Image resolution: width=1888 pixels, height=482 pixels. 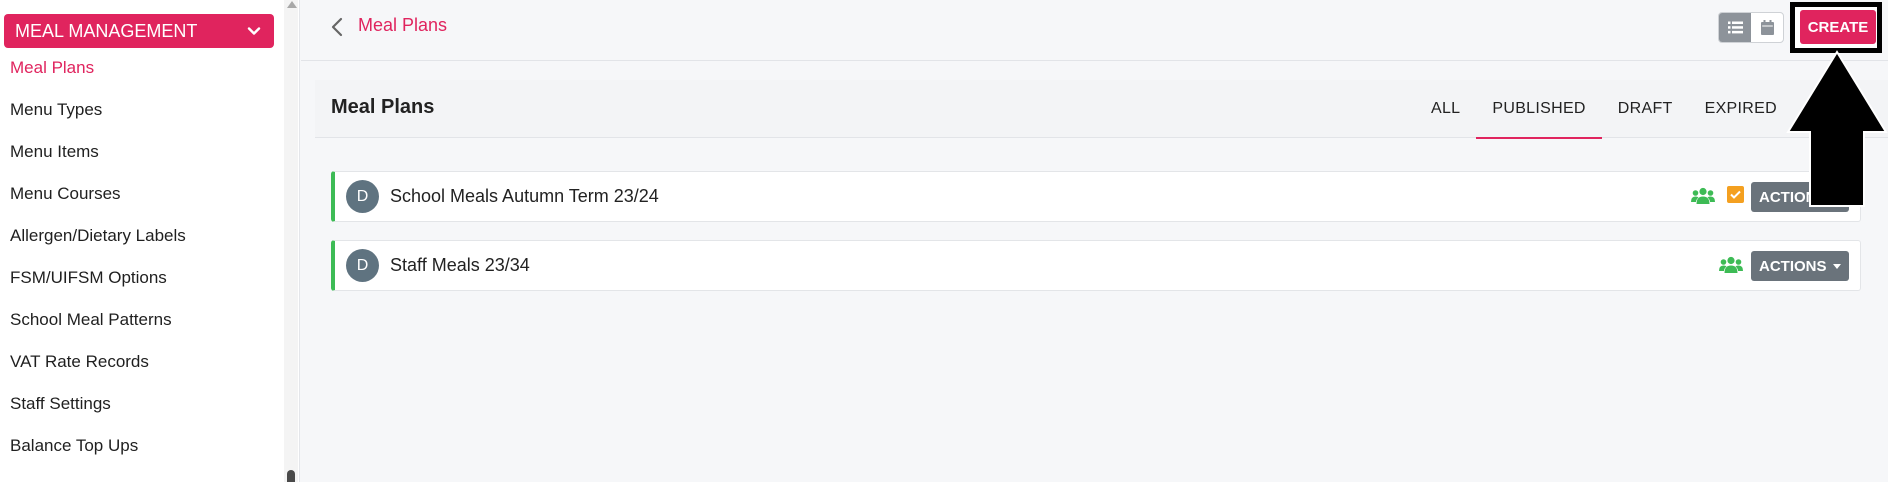 What do you see at coordinates (292, 4) in the screenshot?
I see `scroll-up-icon` at bounding box center [292, 4].